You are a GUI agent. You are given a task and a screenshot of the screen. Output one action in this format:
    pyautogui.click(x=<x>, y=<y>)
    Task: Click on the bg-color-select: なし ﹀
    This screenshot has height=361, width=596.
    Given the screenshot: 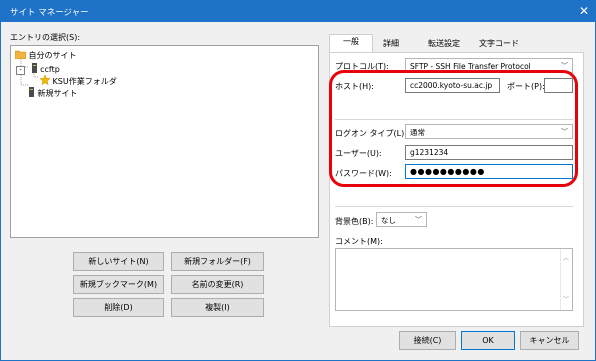 What is the action you would take?
    pyautogui.click(x=401, y=219)
    